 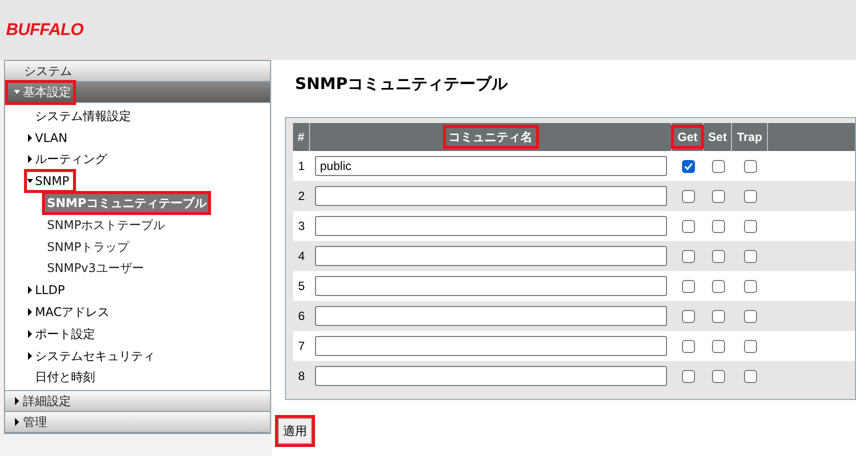 What do you see at coordinates (106, 225) in the screenshot?
I see `nav-item: SNMPホストテーブル` at bounding box center [106, 225].